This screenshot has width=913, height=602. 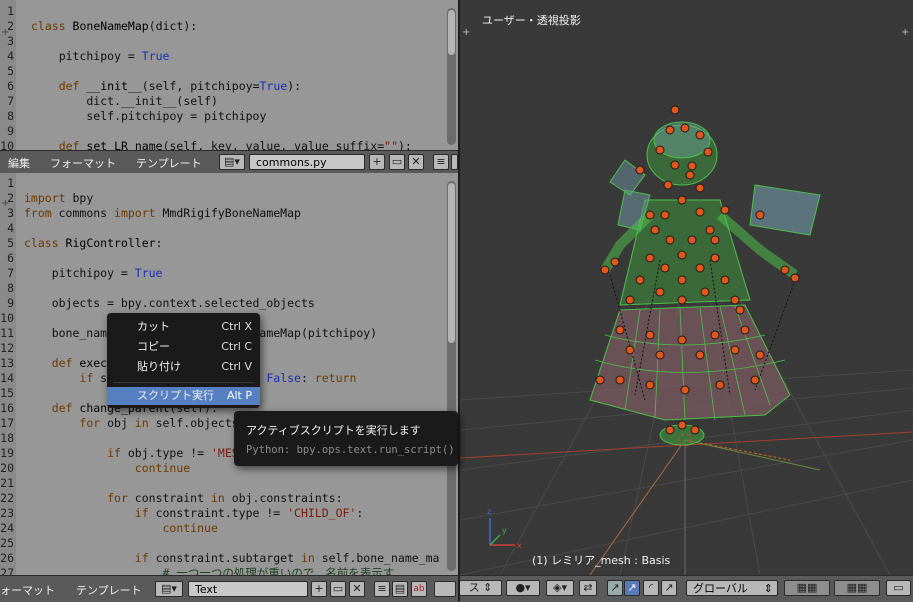 What do you see at coordinates (445, 589) in the screenshot?
I see `run-script-icon` at bounding box center [445, 589].